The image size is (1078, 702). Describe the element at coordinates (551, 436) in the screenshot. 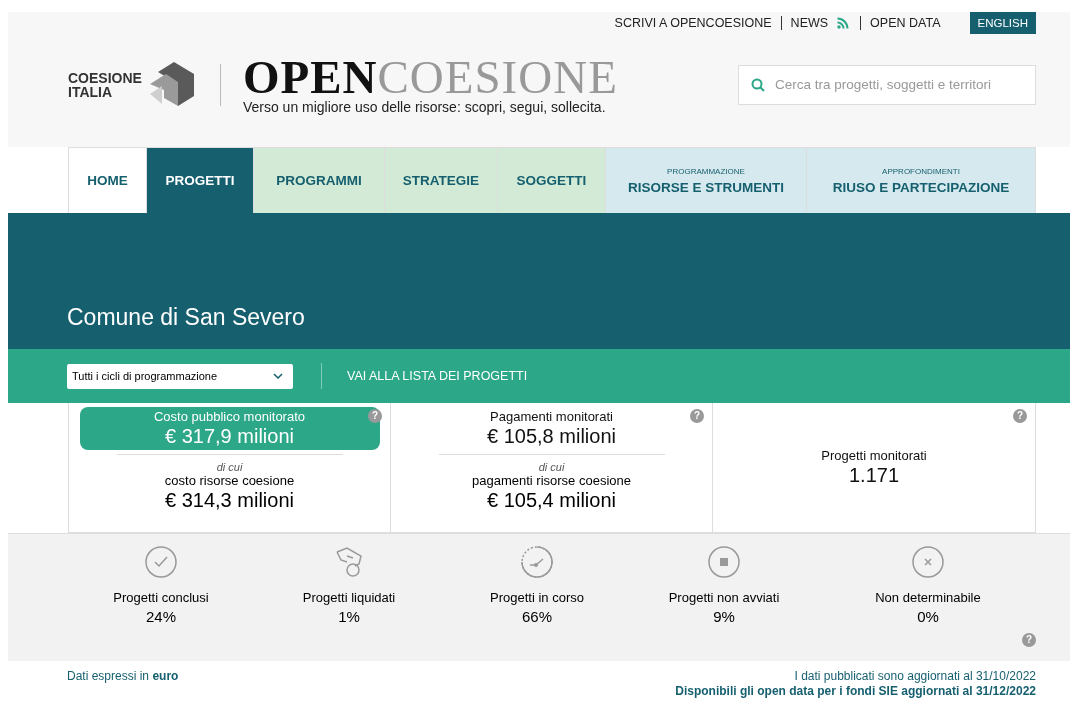

I see `stat-value: € 105,8 milioni` at that location.